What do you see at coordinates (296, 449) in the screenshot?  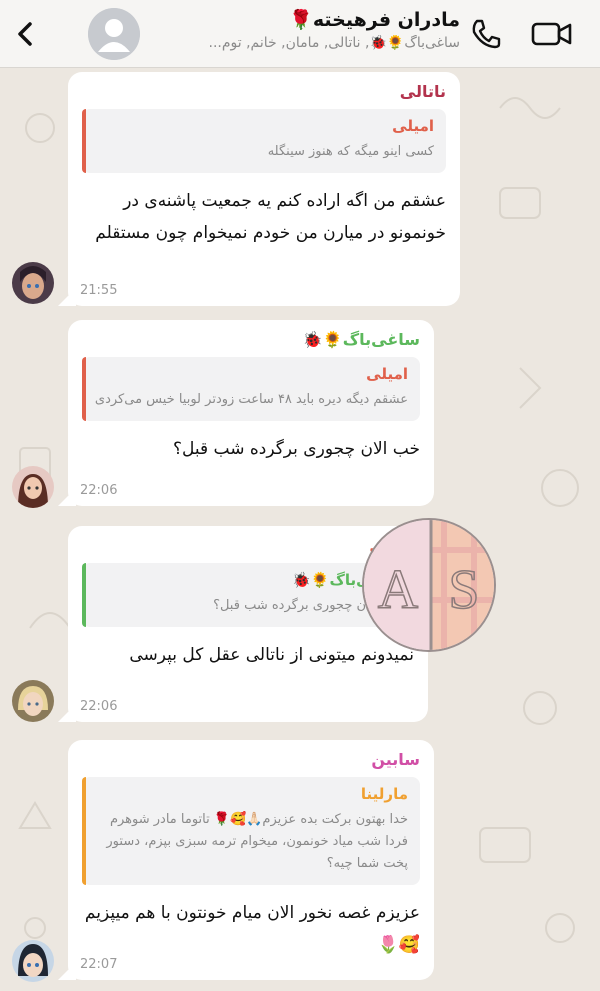 I see `message-text: خب الان چجوری برگرده شب قبل؟` at bounding box center [296, 449].